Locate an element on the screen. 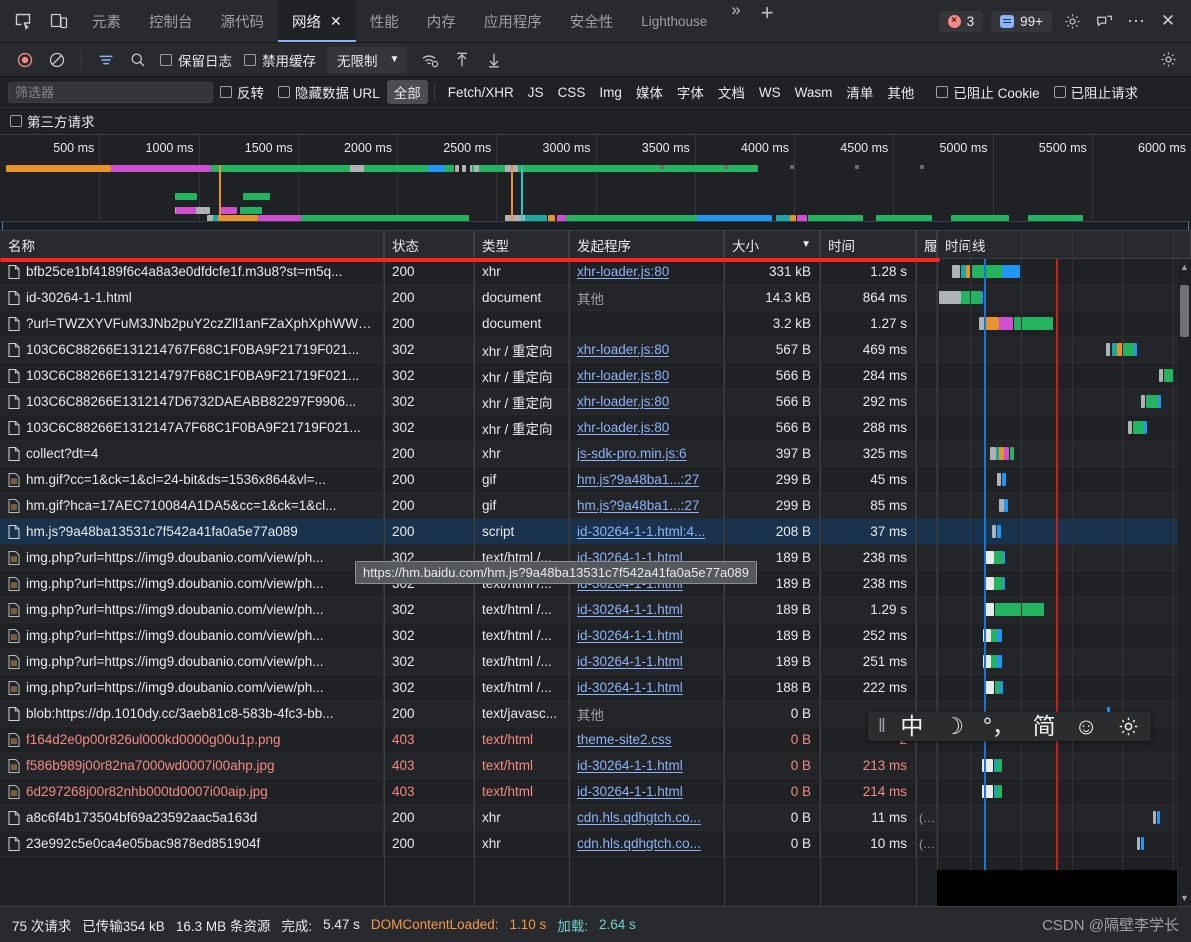 The width and height of the screenshot is (1191, 942). type-filter-js: JS is located at coordinates (536, 92).